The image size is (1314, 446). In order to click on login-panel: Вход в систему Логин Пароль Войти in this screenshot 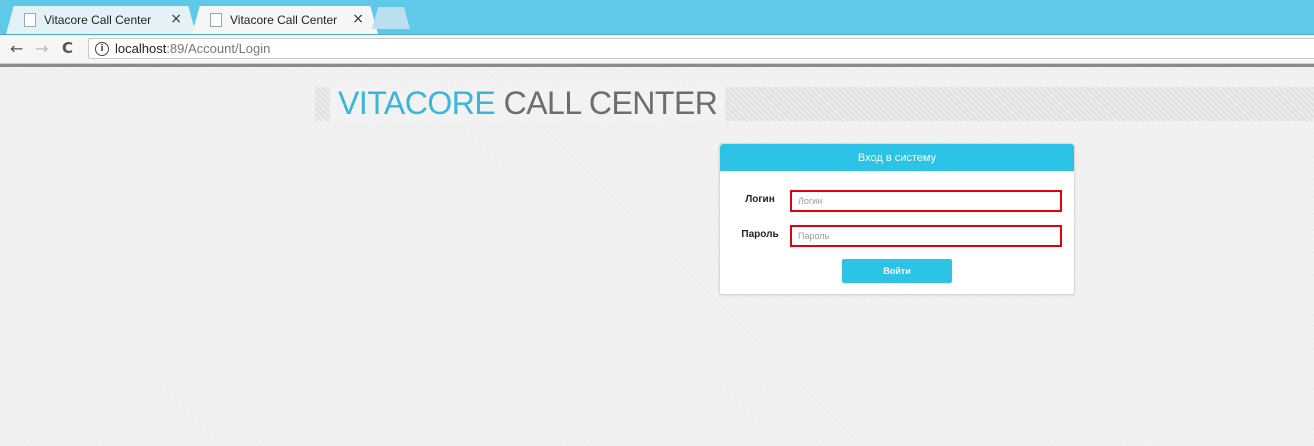, I will do `click(897, 219)`.